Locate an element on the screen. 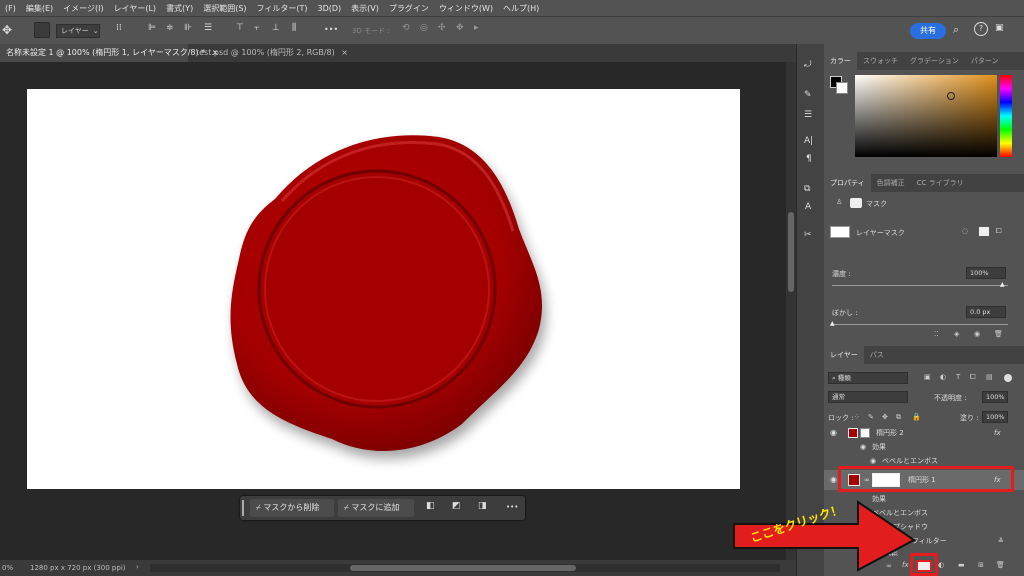 Image resolution: width=1024 pixels, height=576 pixels. tab-properties: プロパティ is located at coordinates (847, 183).